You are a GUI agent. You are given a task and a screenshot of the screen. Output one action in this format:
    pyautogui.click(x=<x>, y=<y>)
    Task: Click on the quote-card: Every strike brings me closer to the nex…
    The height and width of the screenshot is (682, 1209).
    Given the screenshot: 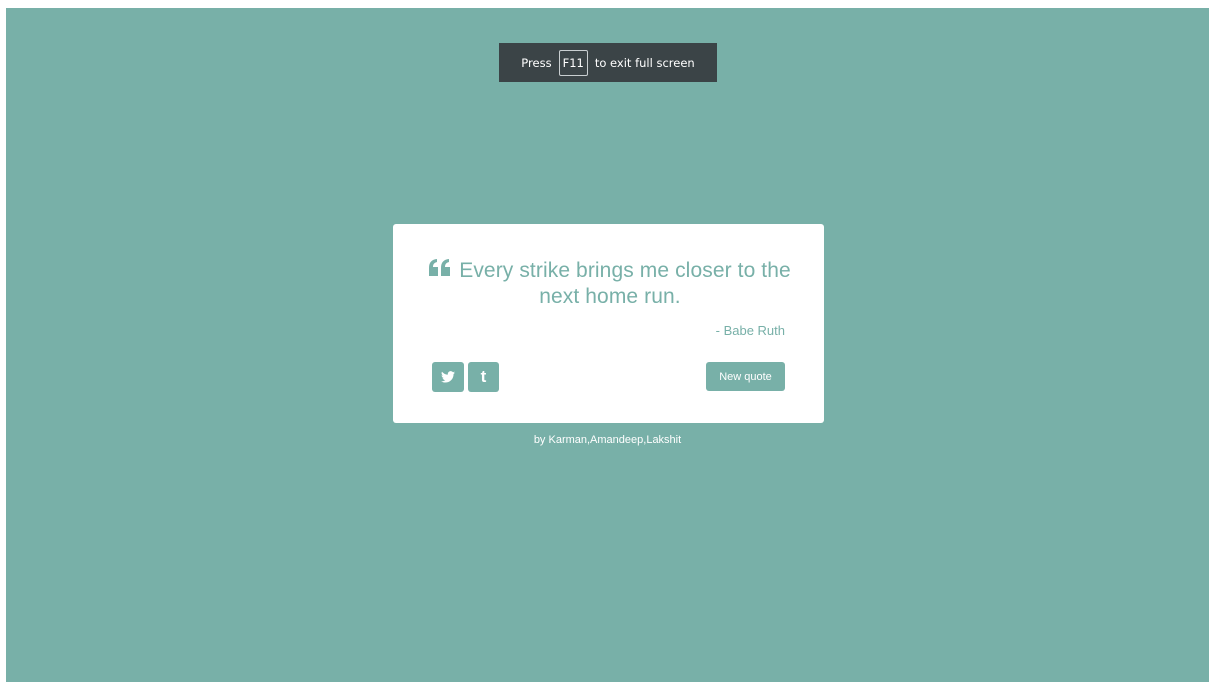 What is the action you would take?
    pyautogui.click(x=608, y=323)
    